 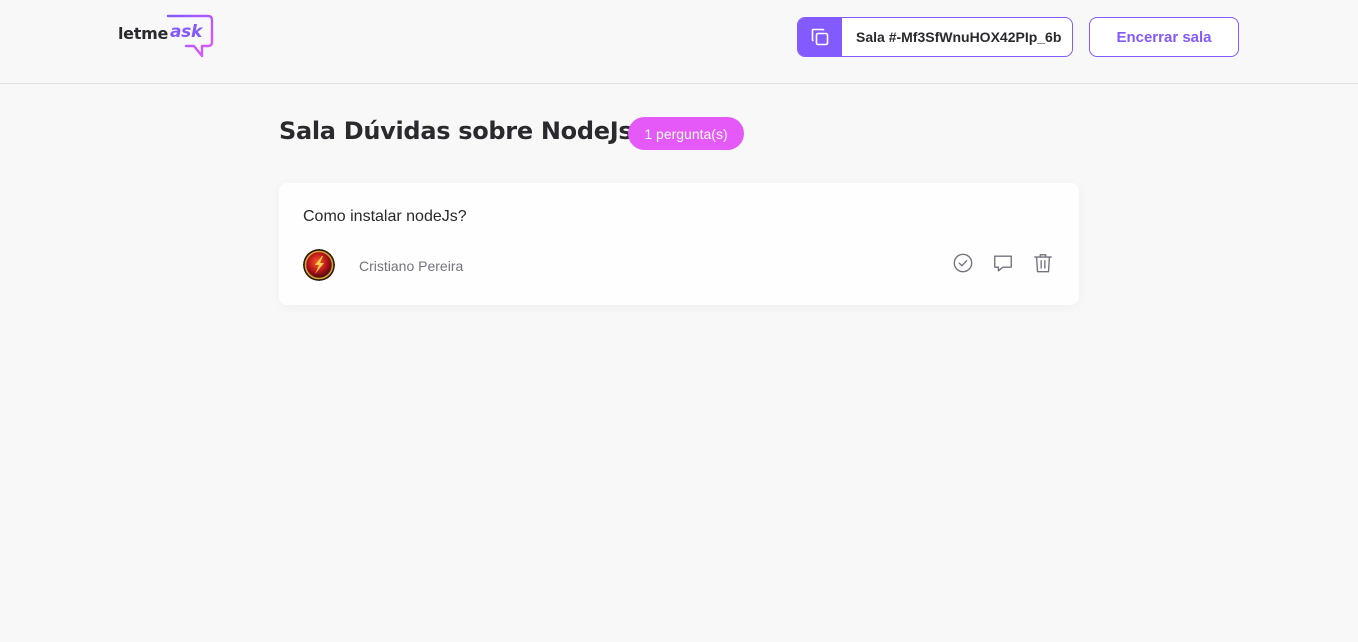 I want to click on trash-icon, so click(x=1043, y=263).